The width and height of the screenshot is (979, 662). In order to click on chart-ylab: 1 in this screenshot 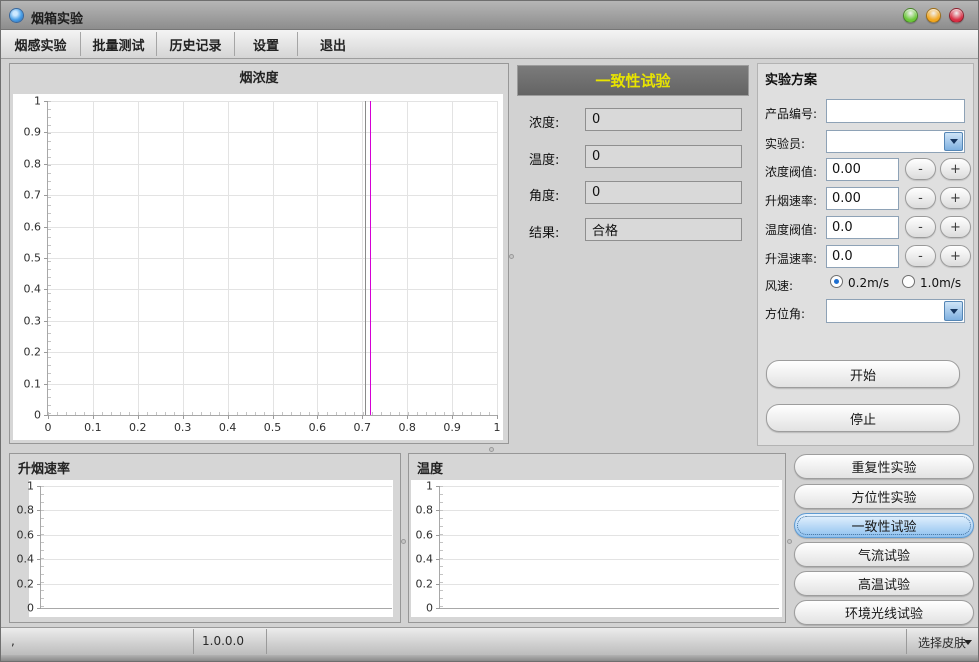, I will do `click(429, 486)`.